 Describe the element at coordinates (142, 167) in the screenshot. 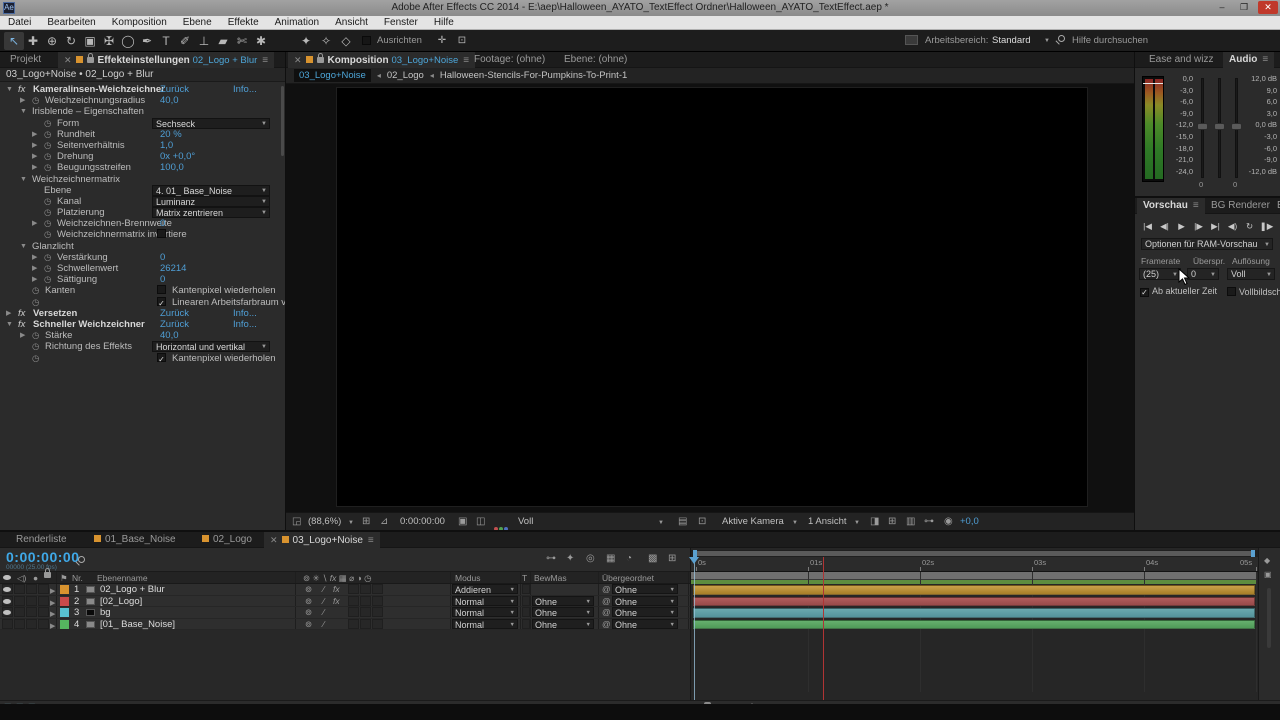

I see `fx-row-beugungsstreifen: ▶ ◷ Beugungsstreifen 100,0` at that location.